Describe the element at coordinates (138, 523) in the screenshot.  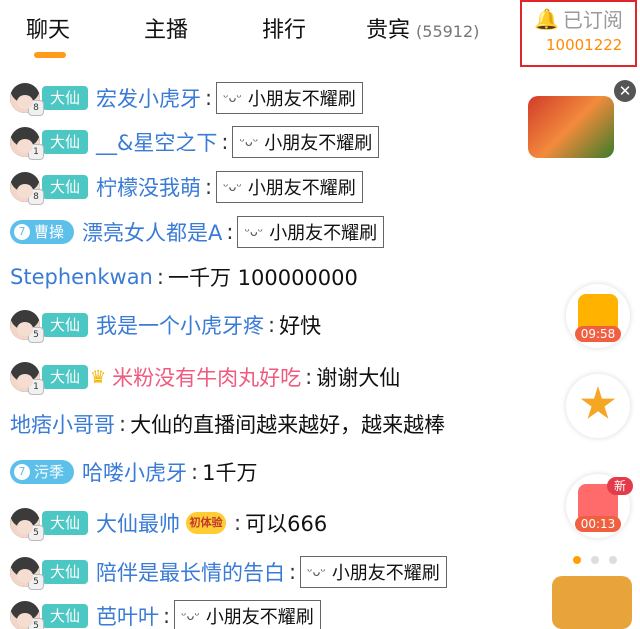
I see `user-name: 大仙最帅` at that location.